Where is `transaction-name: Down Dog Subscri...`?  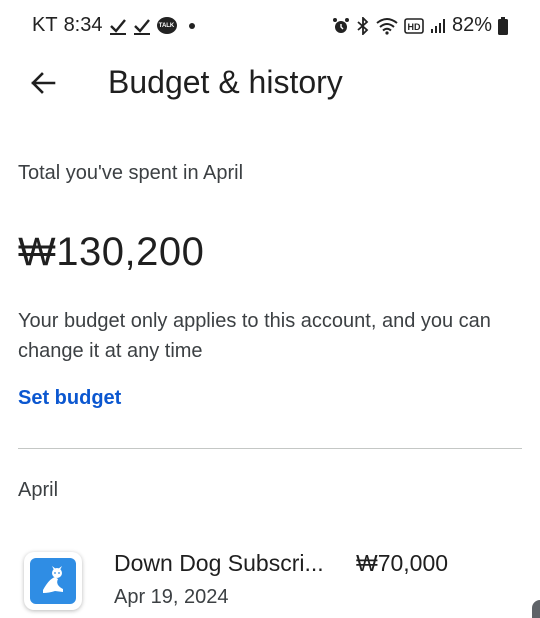 transaction-name: Down Dog Subscri... is located at coordinates (219, 563).